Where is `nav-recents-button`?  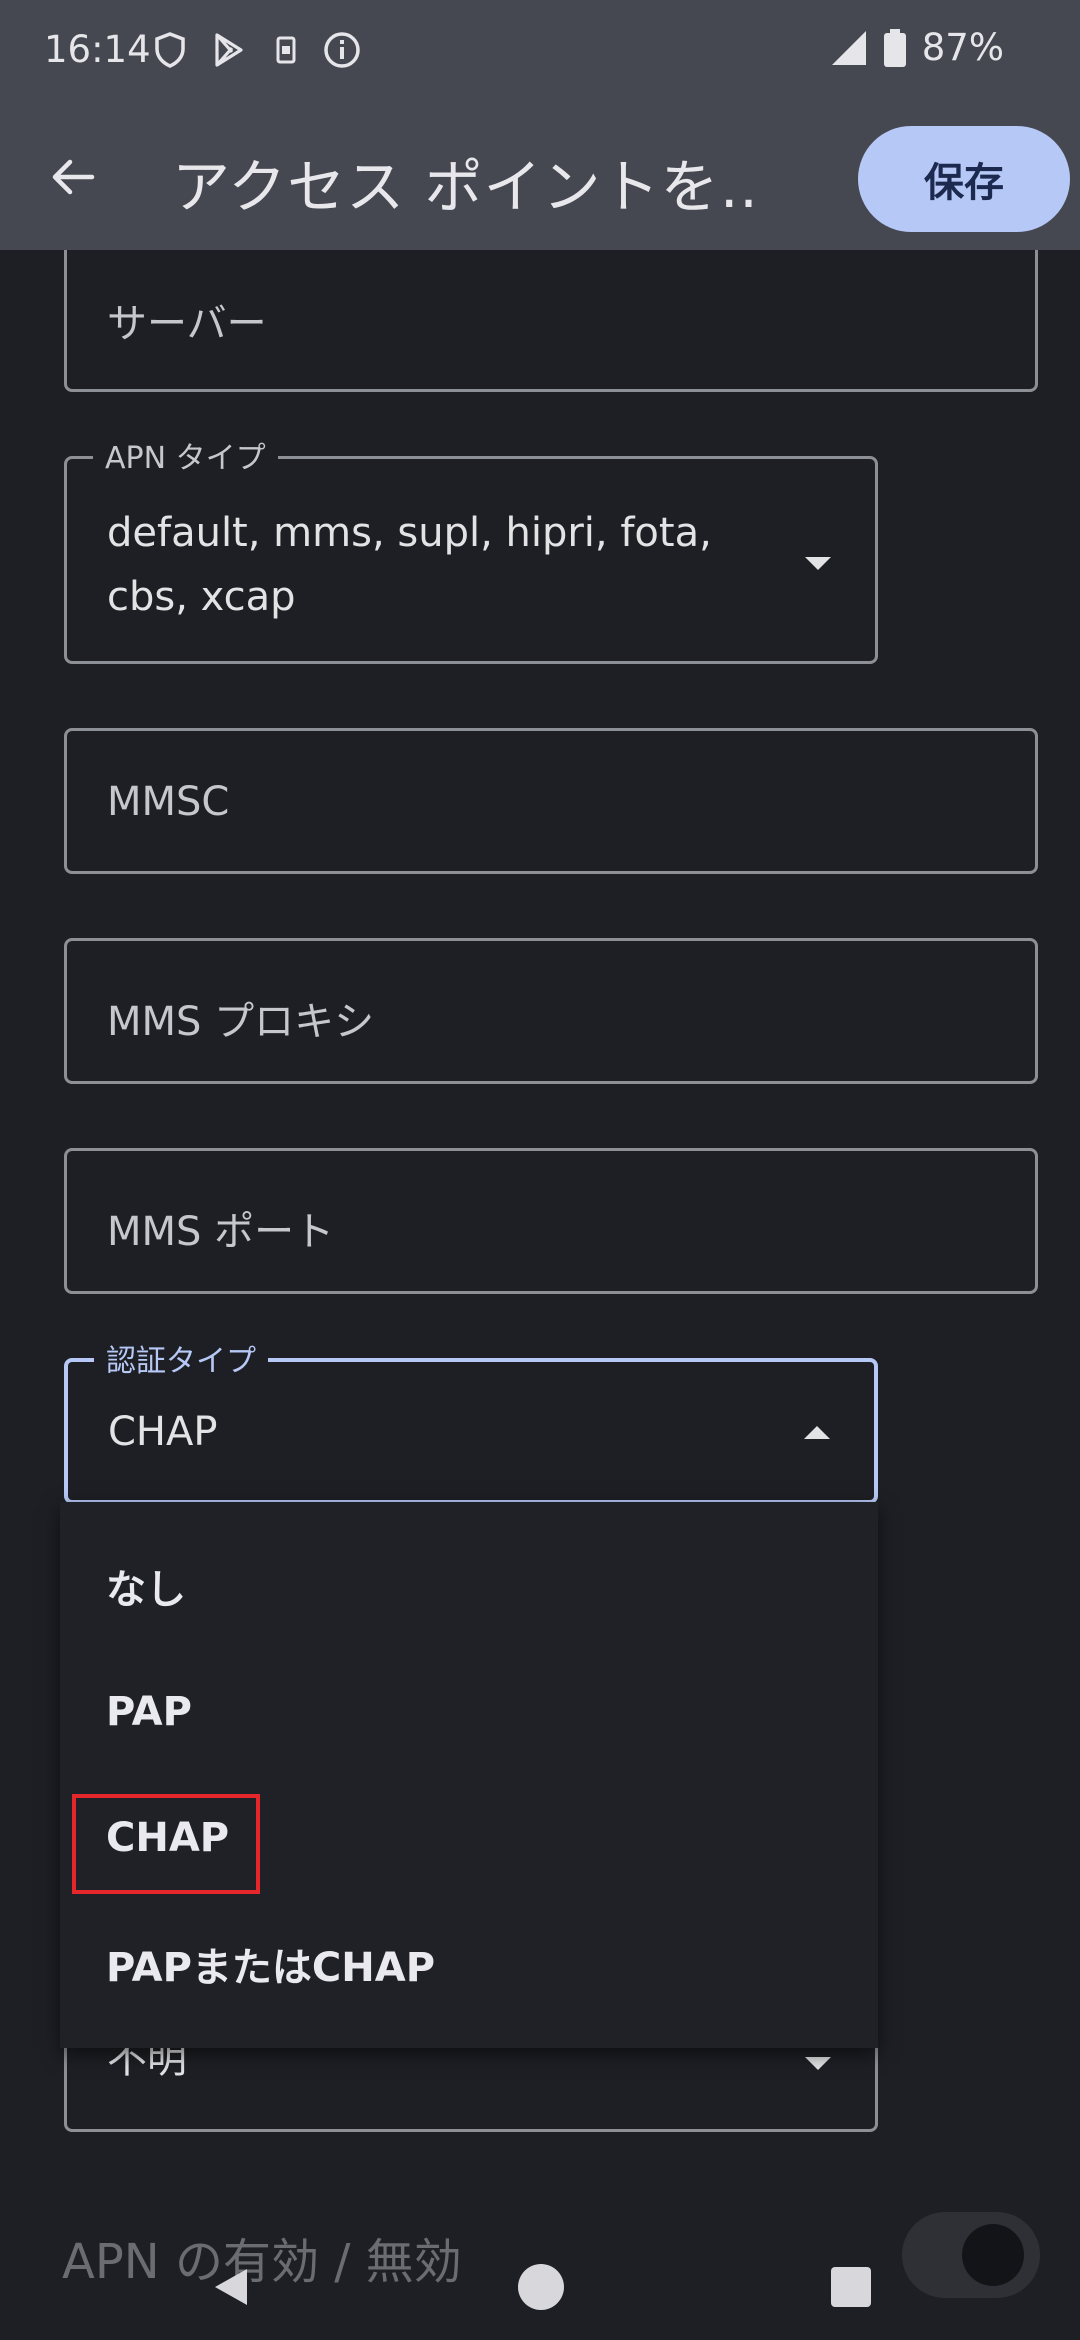
nav-recents-button is located at coordinates (851, 2287).